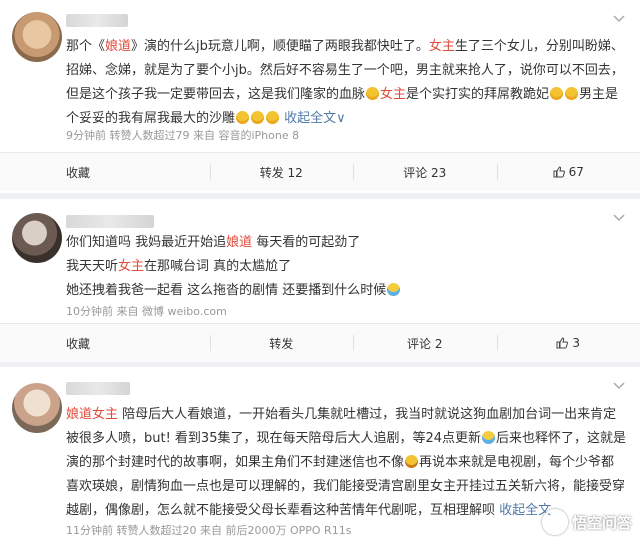  I want to click on content-text: 后来也释怀了，这就是, so click(561, 438).